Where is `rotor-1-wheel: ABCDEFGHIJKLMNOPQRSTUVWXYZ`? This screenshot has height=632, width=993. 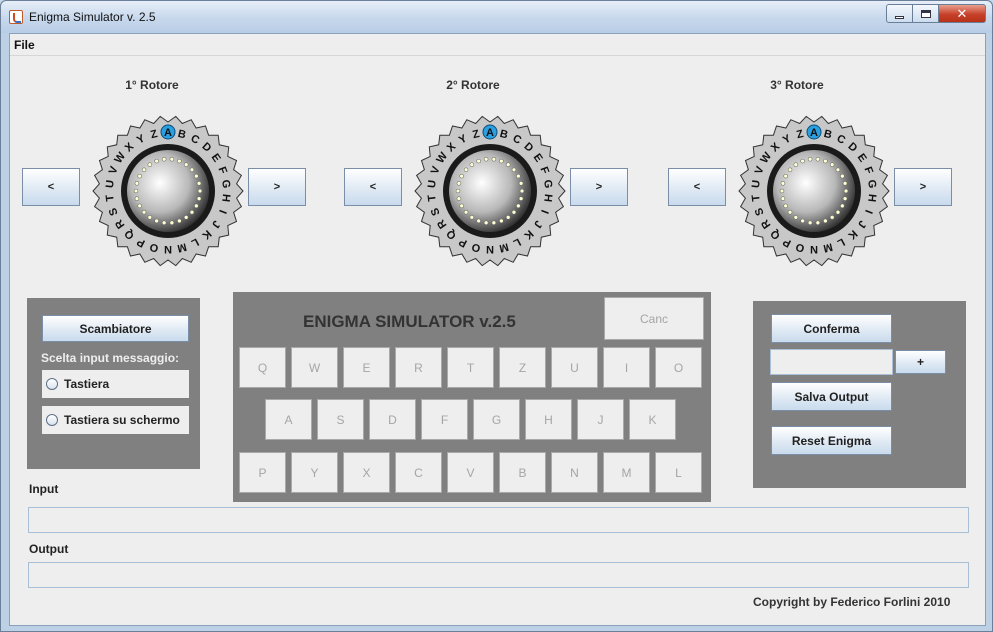 rotor-1-wheel: ABCDEFGHIJKLMNOPQRSTUVWXYZ is located at coordinates (168, 191).